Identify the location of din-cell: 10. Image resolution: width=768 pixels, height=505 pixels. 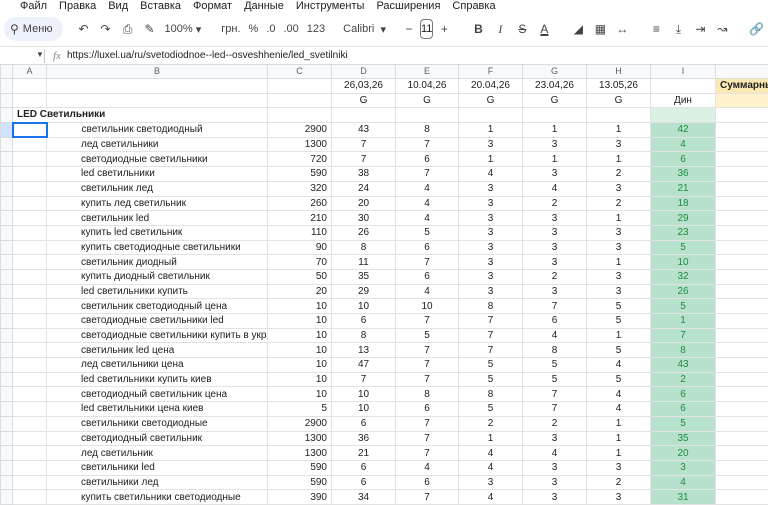
(683, 262).